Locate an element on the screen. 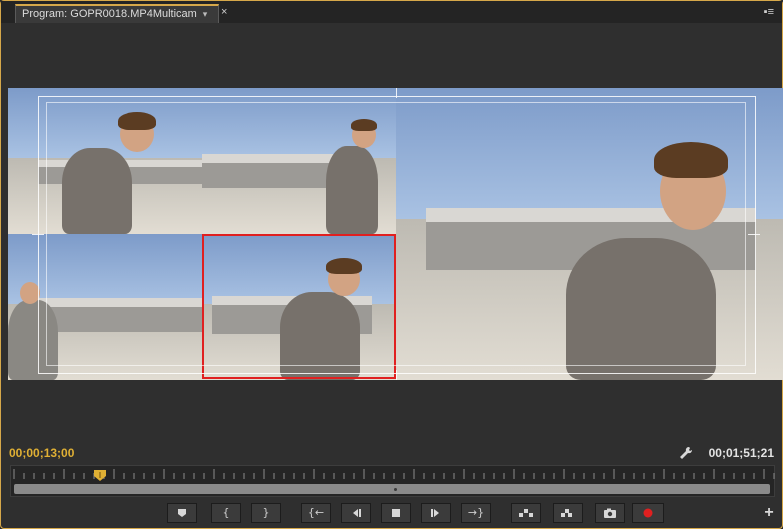 The image size is (783, 529). close-tab-icon: × is located at coordinates (226, 12).